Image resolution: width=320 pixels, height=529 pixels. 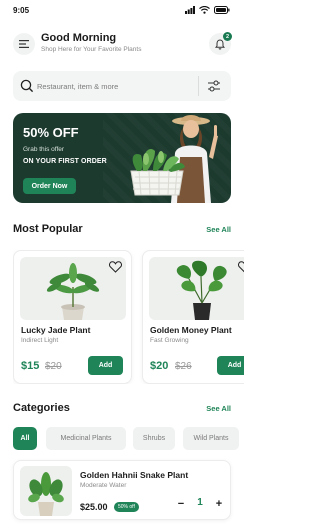 I want to click on snake-plant-image, so click(x=46, y=494).